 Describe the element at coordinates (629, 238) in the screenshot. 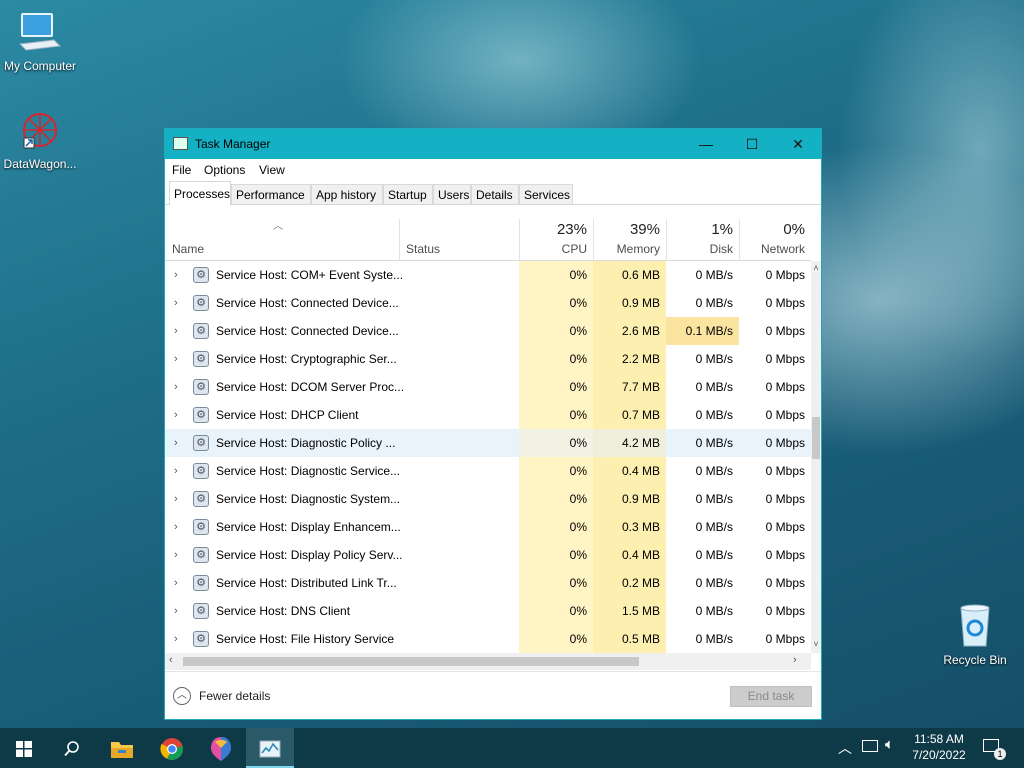

I see `column-memory: 39% Memory` at that location.